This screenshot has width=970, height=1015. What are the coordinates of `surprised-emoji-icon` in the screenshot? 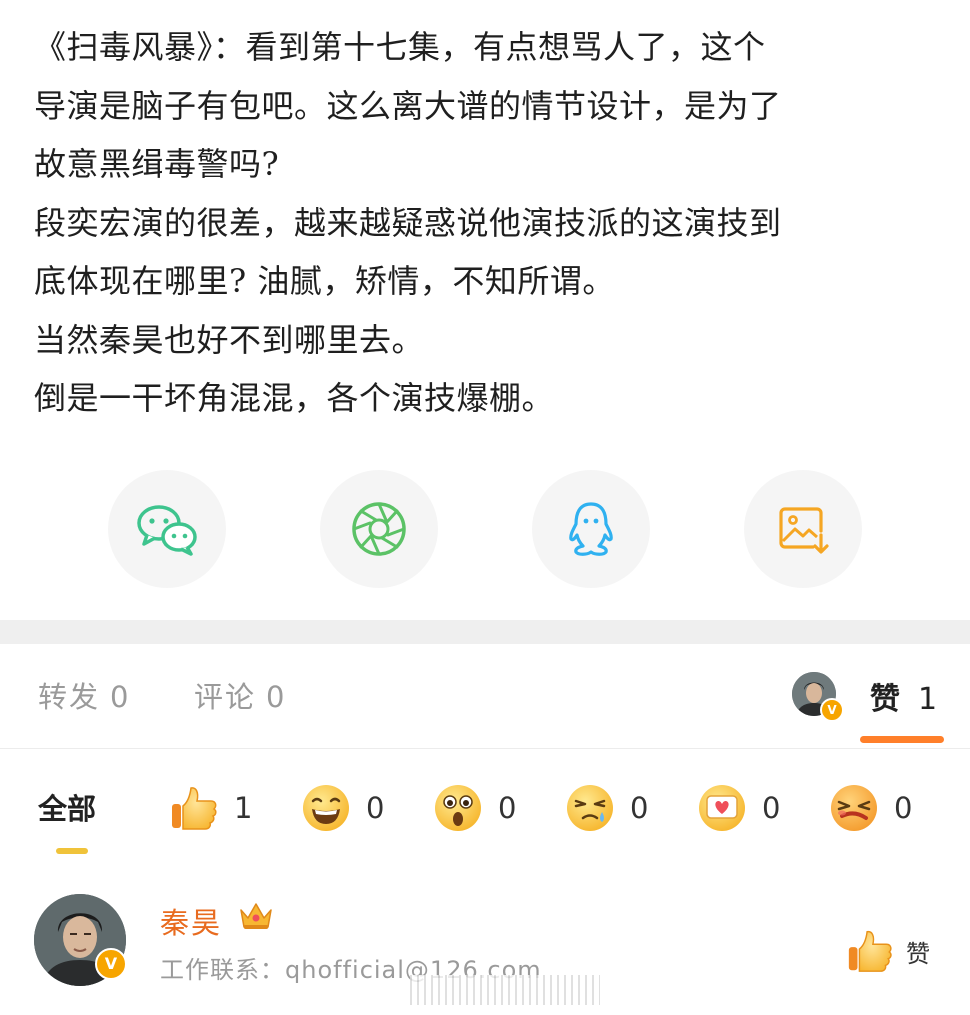 It's located at (458, 808).